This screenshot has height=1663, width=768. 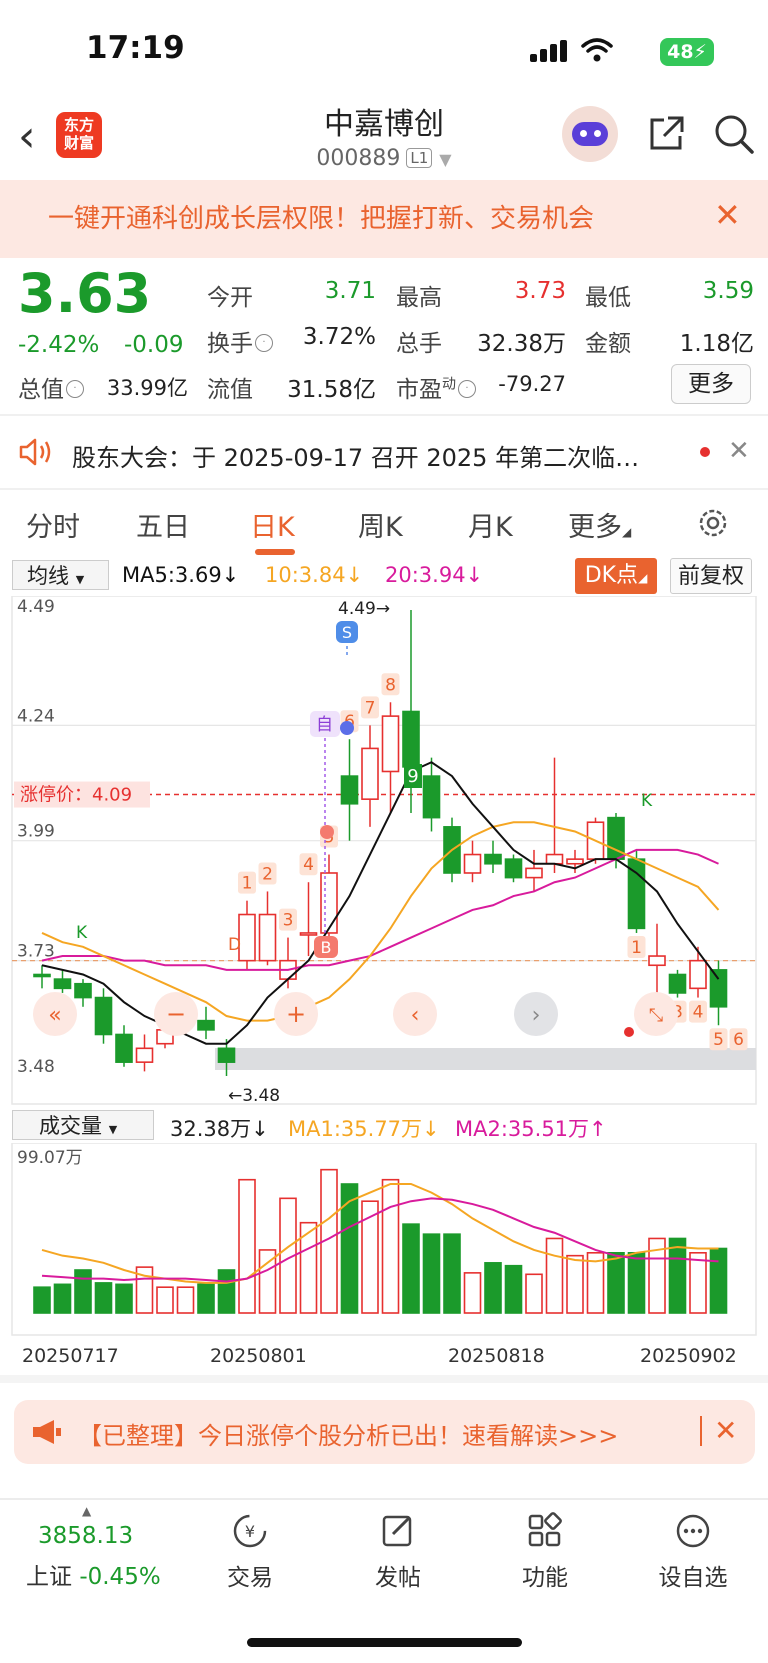 I want to click on signal-s-label: S, so click(x=347, y=632).